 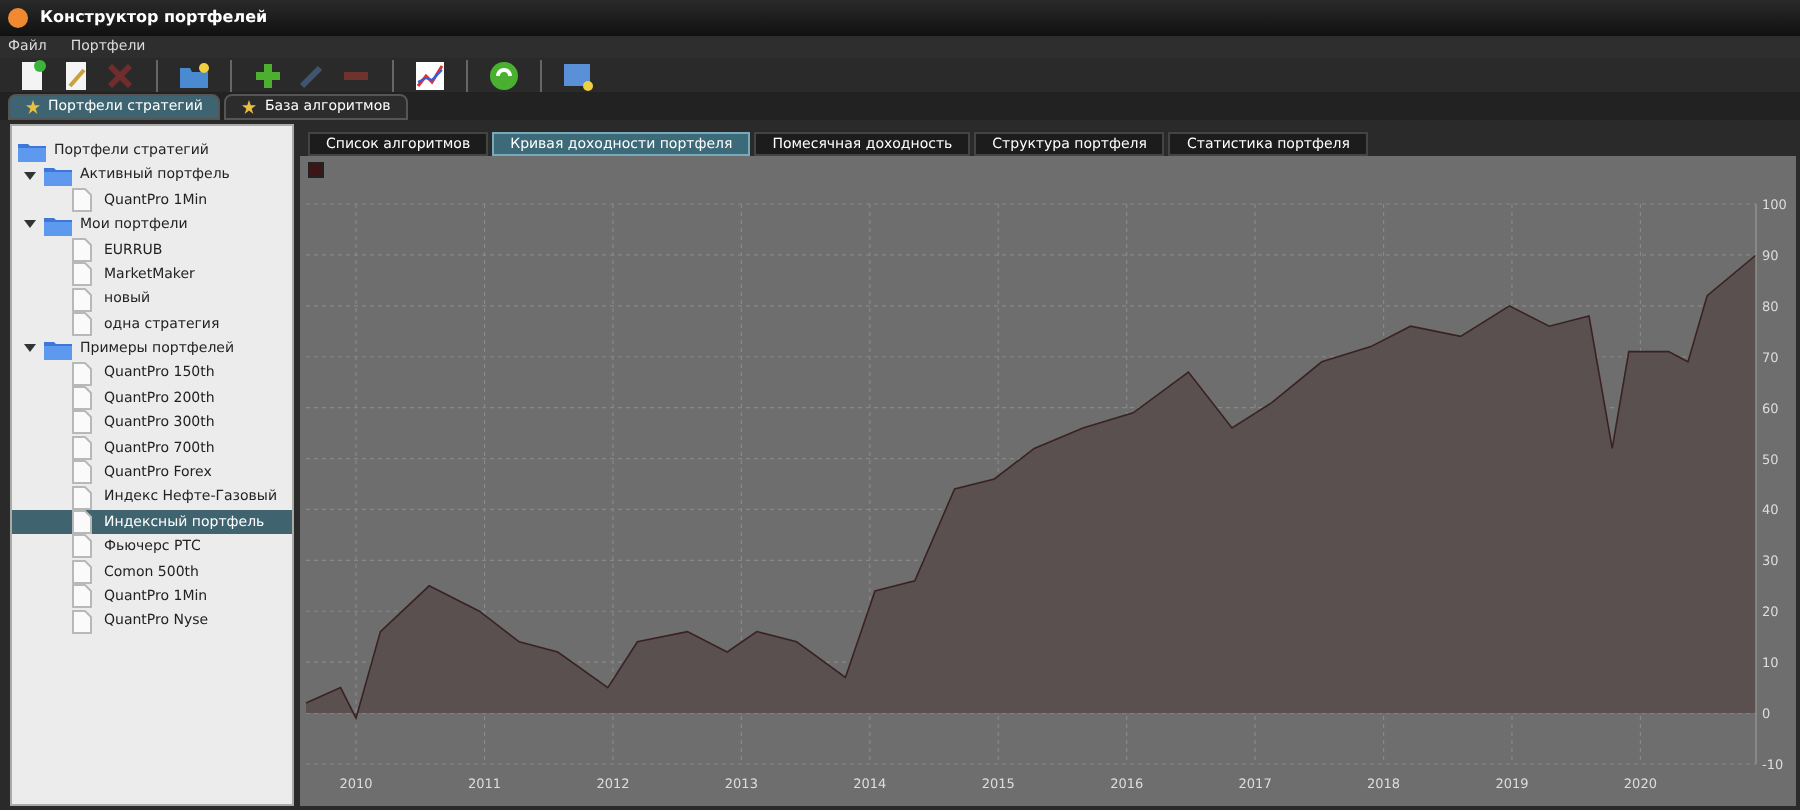 What do you see at coordinates (76, 75) in the screenshot?
I see `edit-document-icon` at bounding box center [76, 75].